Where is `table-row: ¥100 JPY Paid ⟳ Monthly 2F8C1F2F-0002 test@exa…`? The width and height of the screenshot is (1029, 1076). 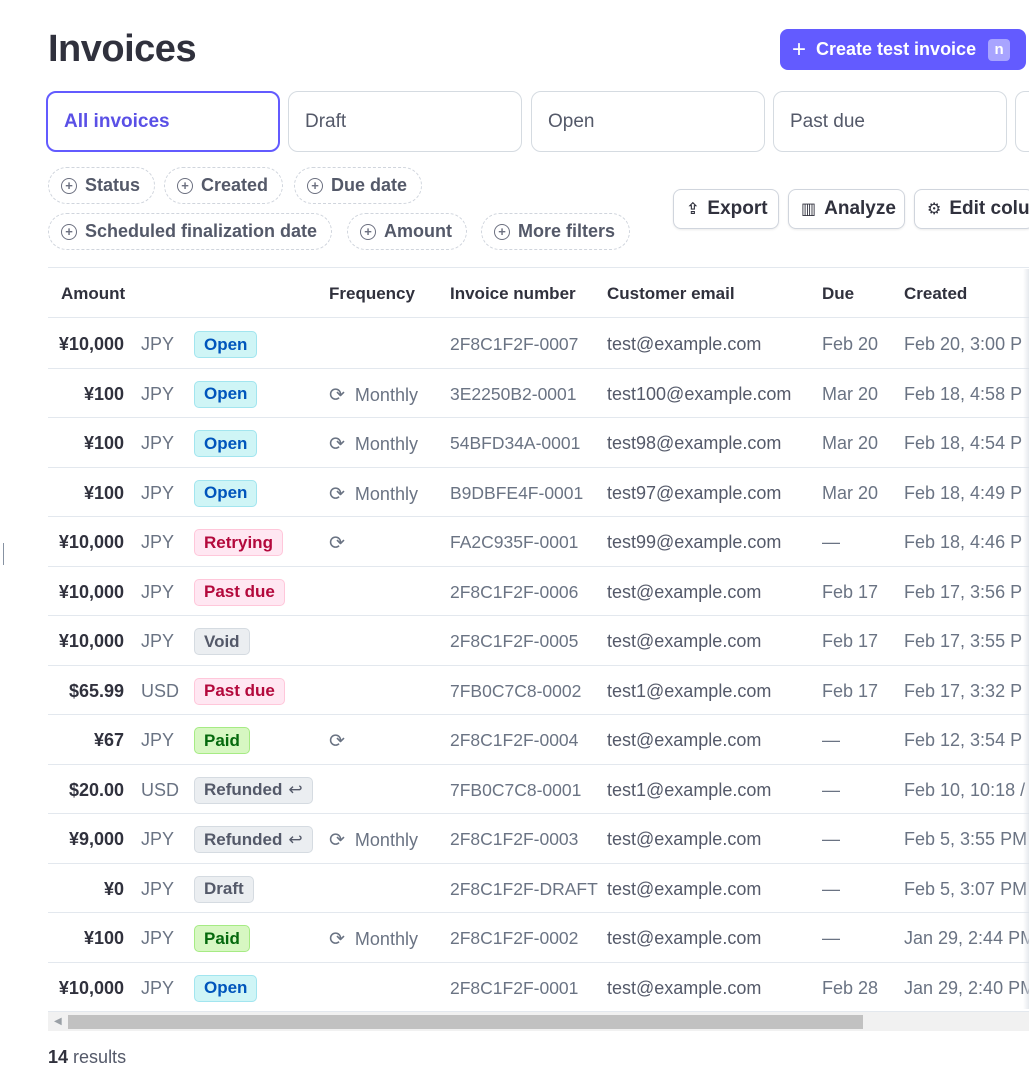
table-row: ¥100 JPY Paid ⟳ Monthly 2F8C1F2F-0002 test@exa… is located at coordinates (538, 938).